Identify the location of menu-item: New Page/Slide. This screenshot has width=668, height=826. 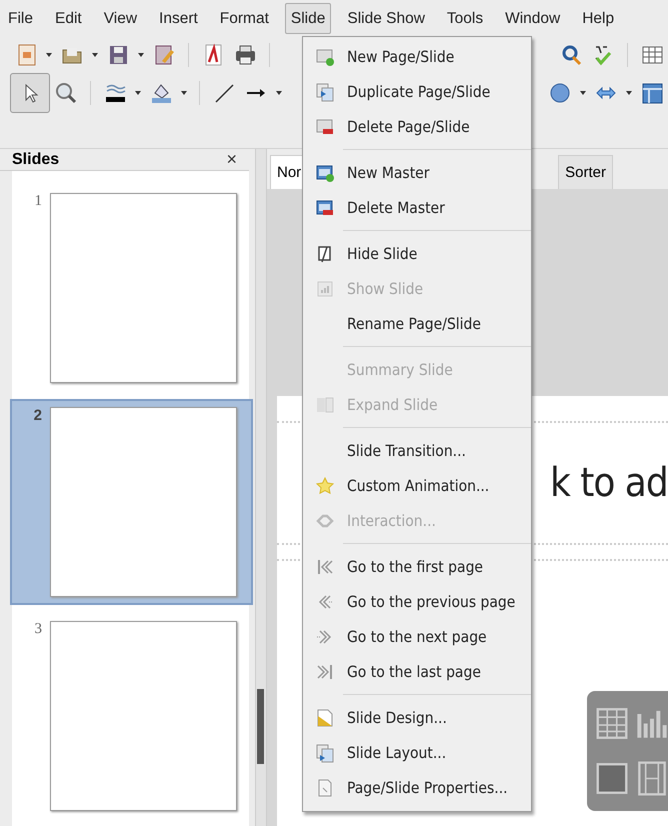
(417, 56).